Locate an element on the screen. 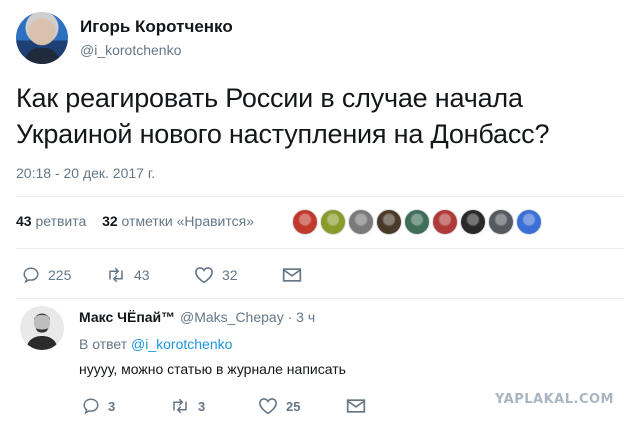  reply-author-name: Макс ЧЁпай™ is located at coordinates (127, 317).